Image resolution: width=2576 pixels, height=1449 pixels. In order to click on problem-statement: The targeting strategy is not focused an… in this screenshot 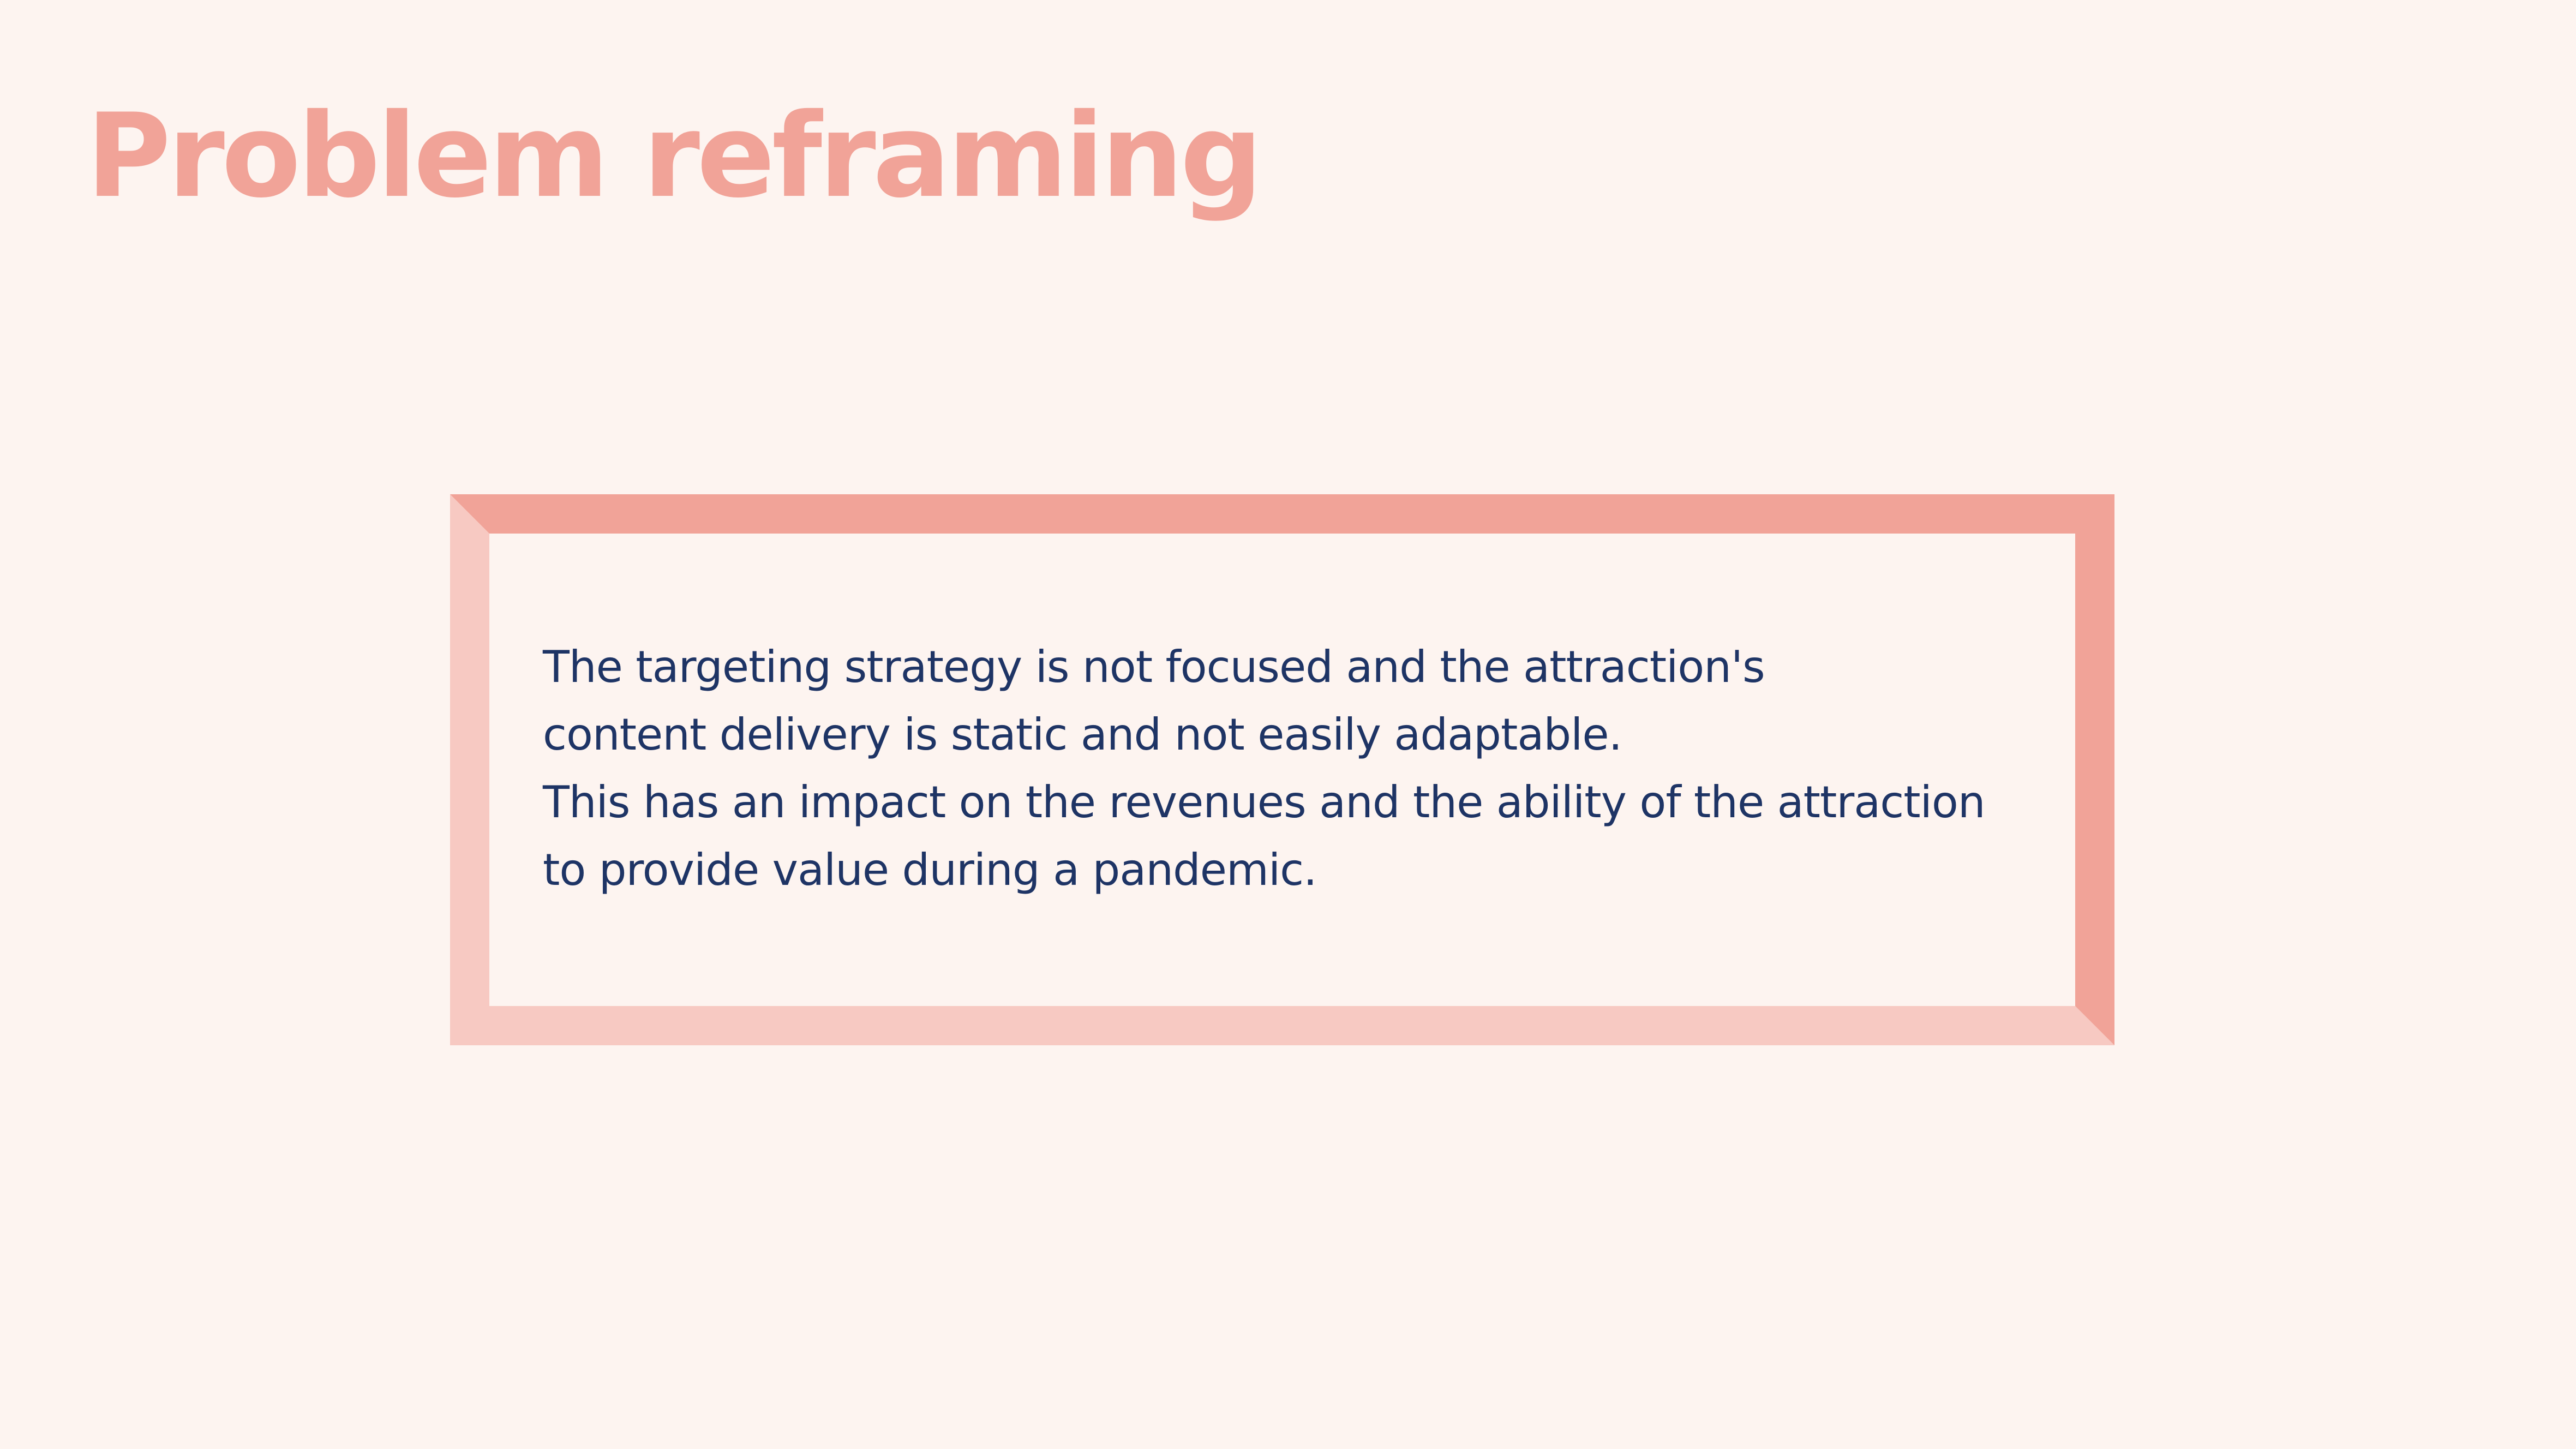, I will do `click(1301, 768)`.